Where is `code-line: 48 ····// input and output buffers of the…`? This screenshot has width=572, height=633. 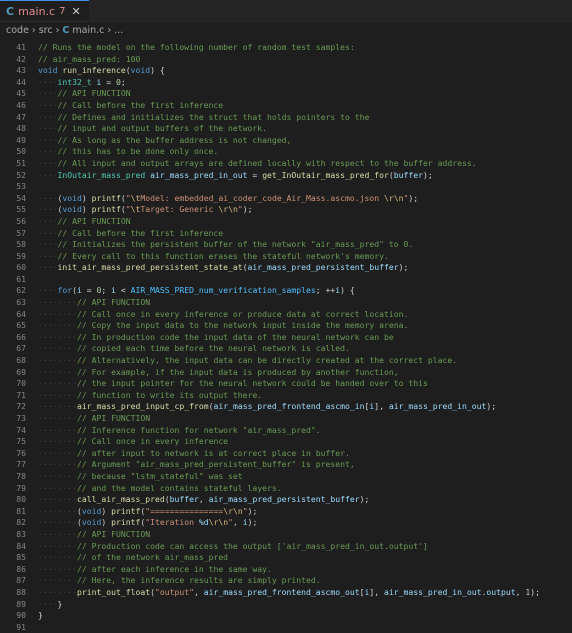
code-line: 48 ····// input and output buffers of the… is located at coordinates (286, 129).